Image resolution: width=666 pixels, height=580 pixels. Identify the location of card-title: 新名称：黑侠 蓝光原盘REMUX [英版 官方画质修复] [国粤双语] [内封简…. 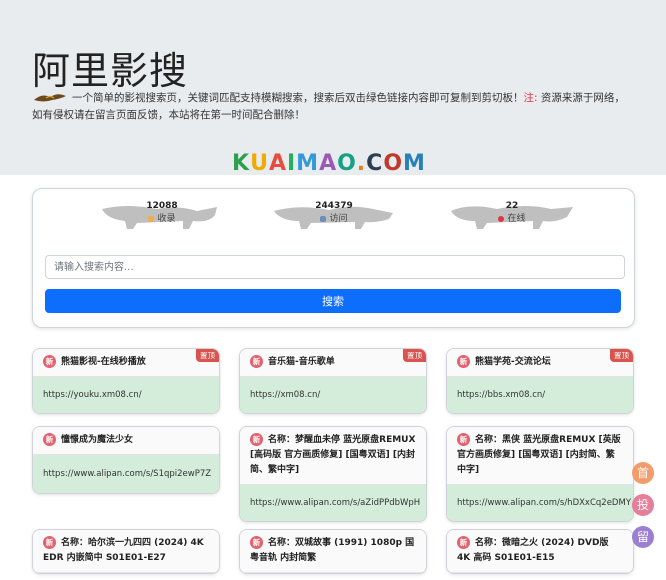
(540, 456).